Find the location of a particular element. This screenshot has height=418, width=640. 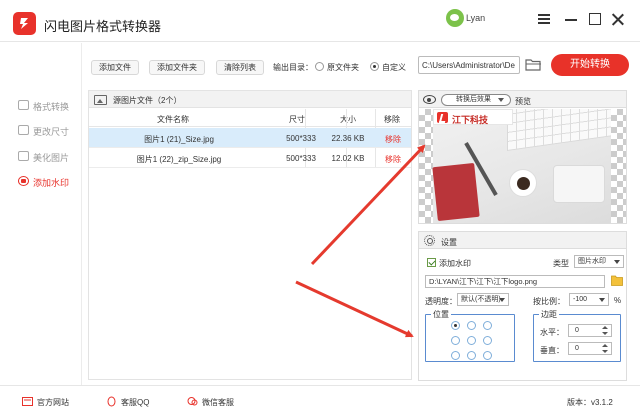

settings-header: 设置 is located at coordinates (522, 240).